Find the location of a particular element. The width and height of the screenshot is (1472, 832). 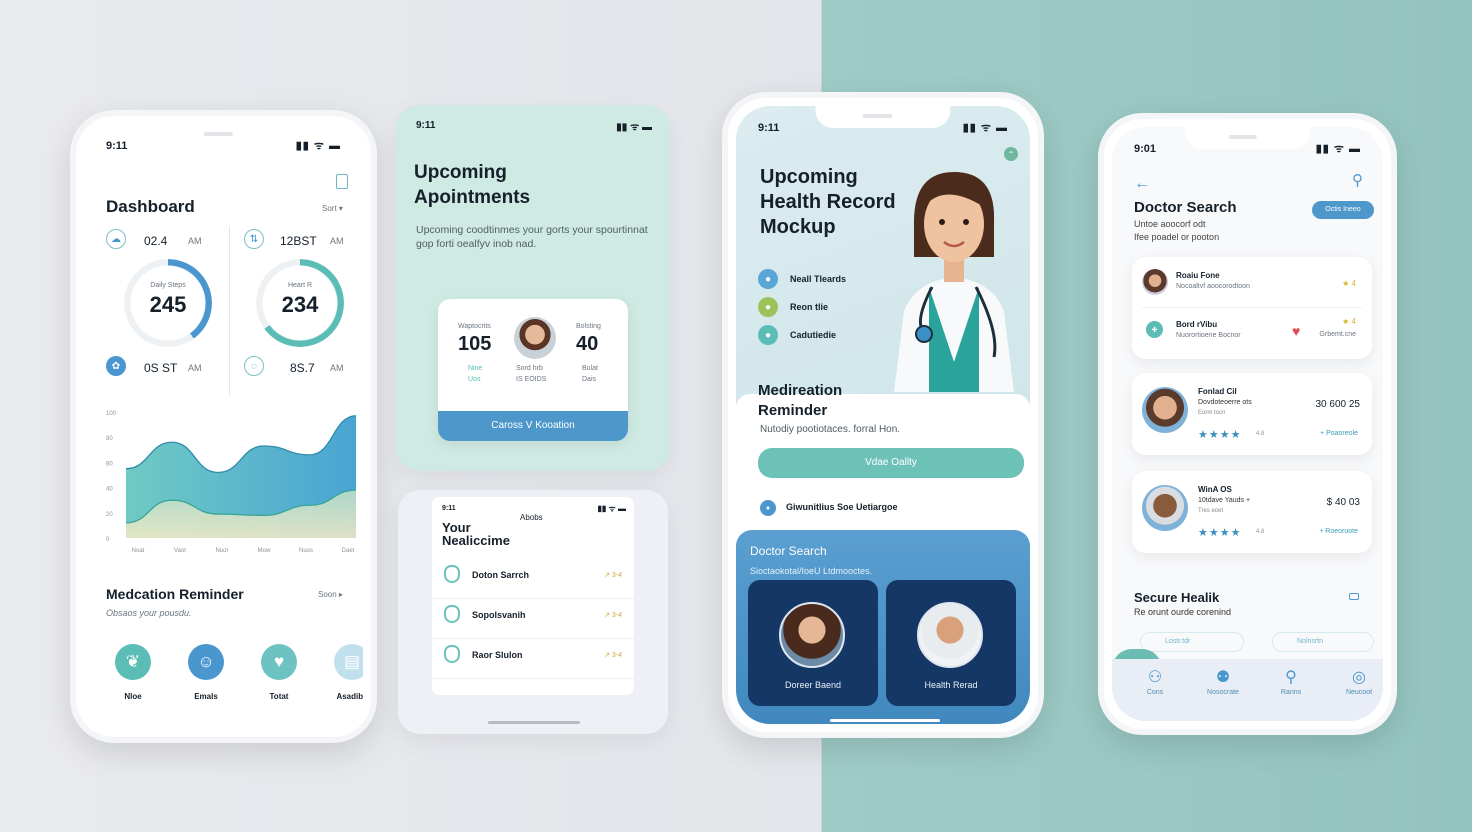

book-appointment-button: Caross V Kooation is located at coordinates (533, 426).